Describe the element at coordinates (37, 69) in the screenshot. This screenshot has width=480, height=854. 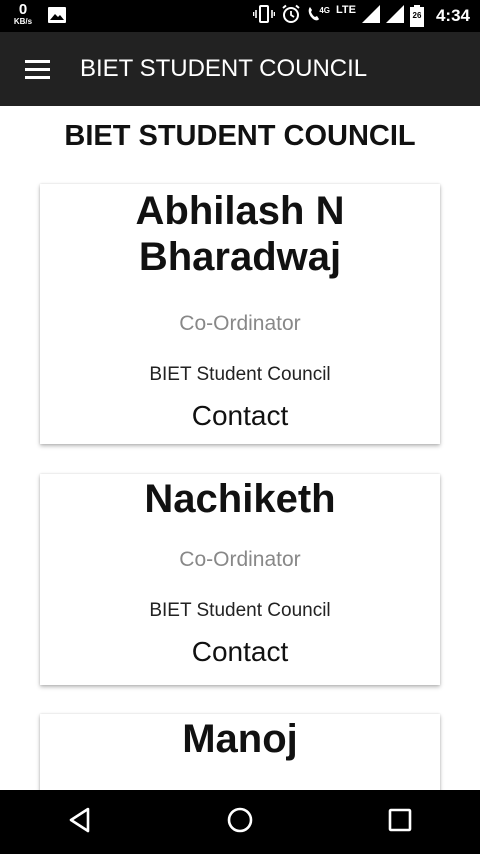
I see `hamburger-menu-icon` at that location.